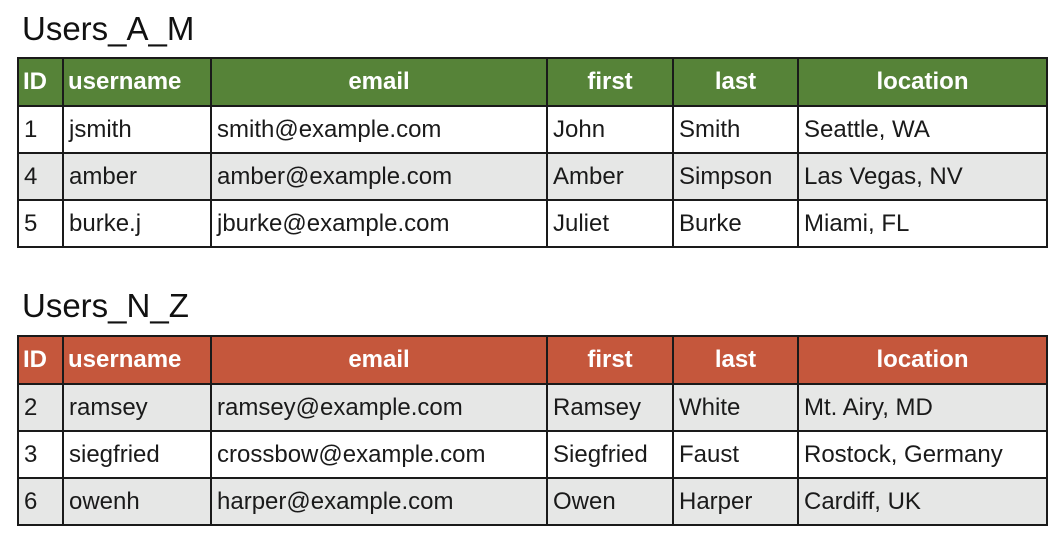 This screenshot has height=538, width=1062. What do you see at coordinates (922, 223) in the screenshot?
I see `cell-location: Miami, FL` at bounding box center [922, 223].